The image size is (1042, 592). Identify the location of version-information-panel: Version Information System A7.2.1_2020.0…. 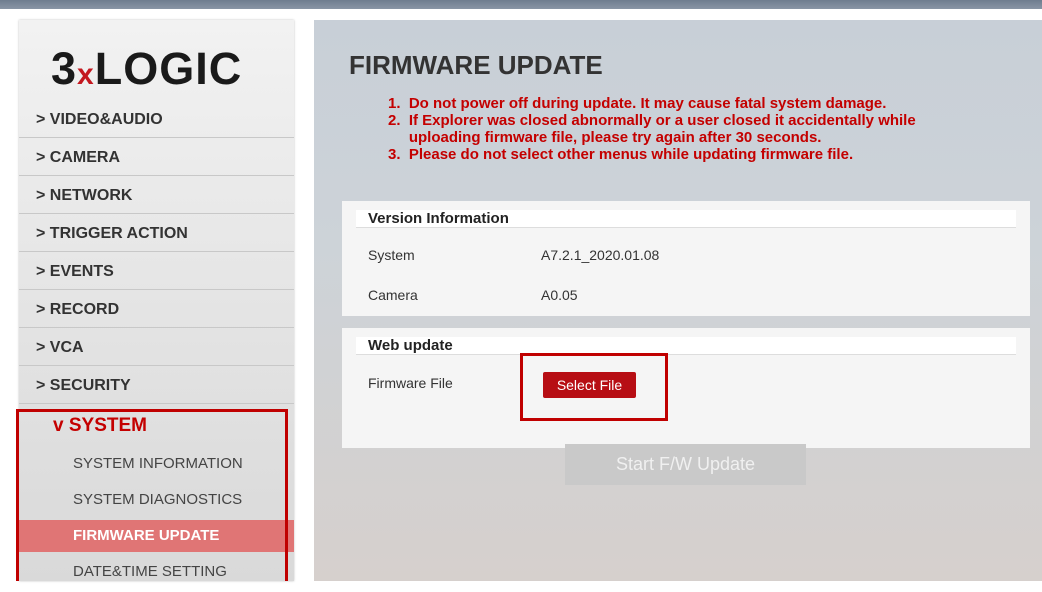
(686, 258).